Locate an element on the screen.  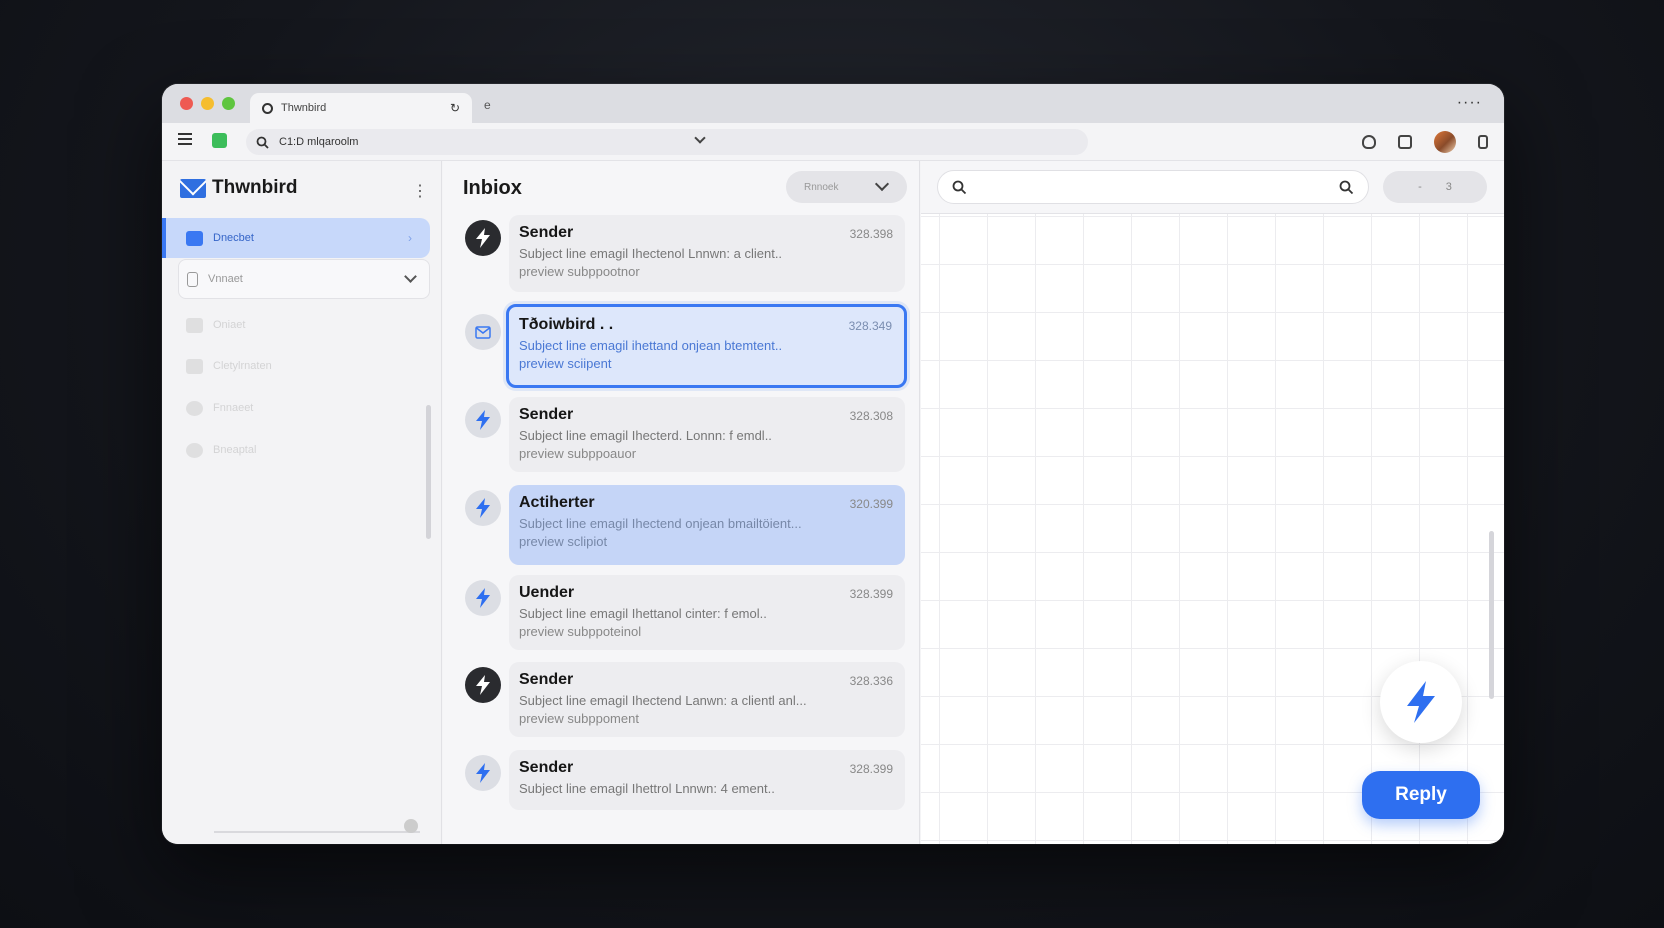
message-preview: preview subppootnor is located at coordinates (579, 271).